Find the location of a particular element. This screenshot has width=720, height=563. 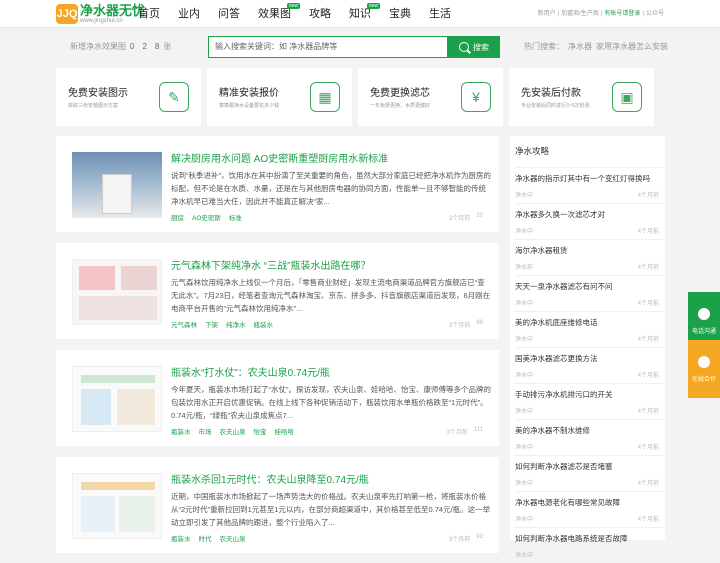

sidebar-item: 净水器电源老化有哪些常见故障 净水中 4个月前 is located at coordinates (589, 509).